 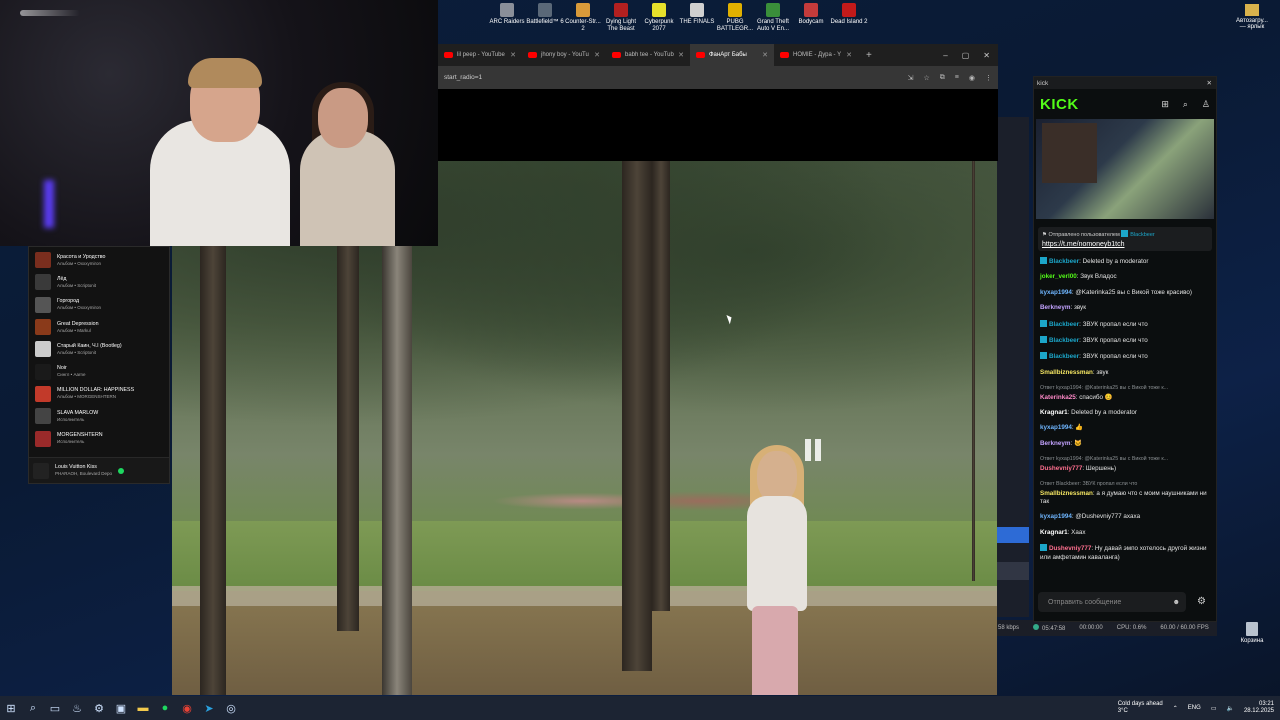 What do you see at coordinates (945, 55) in the screenshot?
I see `minimize-button: –` at bounding box center [945, 55].